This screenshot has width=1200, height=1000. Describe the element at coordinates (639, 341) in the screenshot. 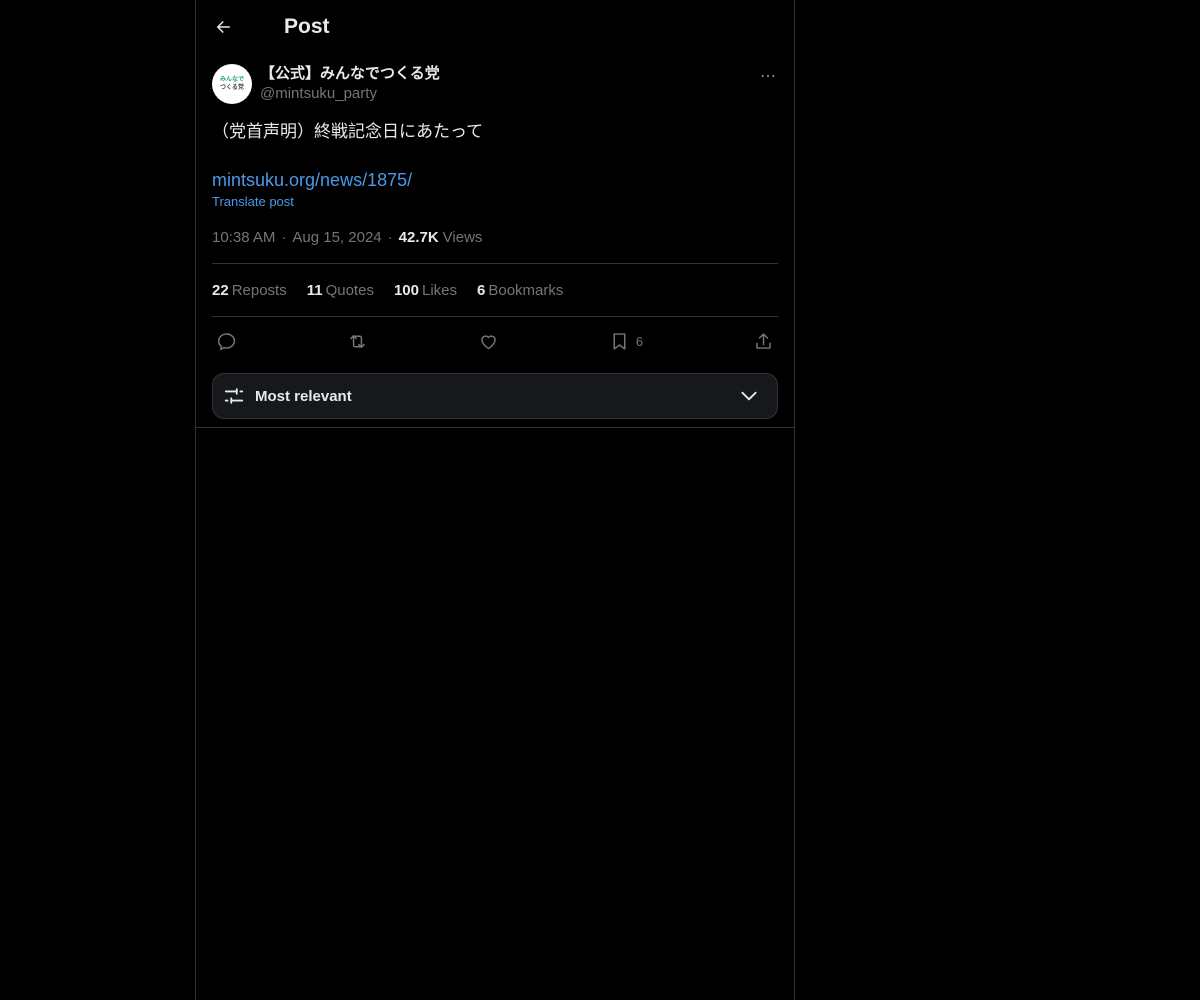

I see `bookmark-action-count: 6` at that location.